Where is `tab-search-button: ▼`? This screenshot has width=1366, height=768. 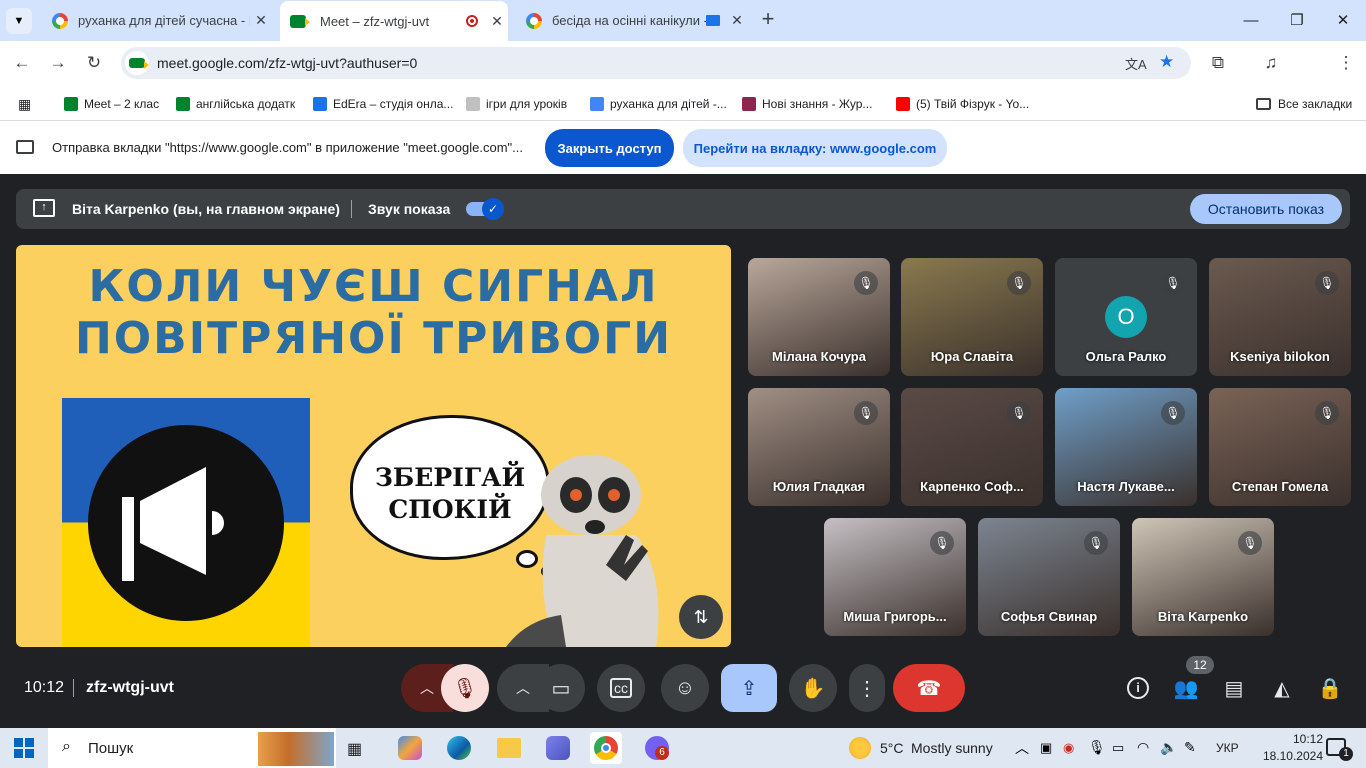 tab-search-button: ▼ is located at coordinates (19, 21).